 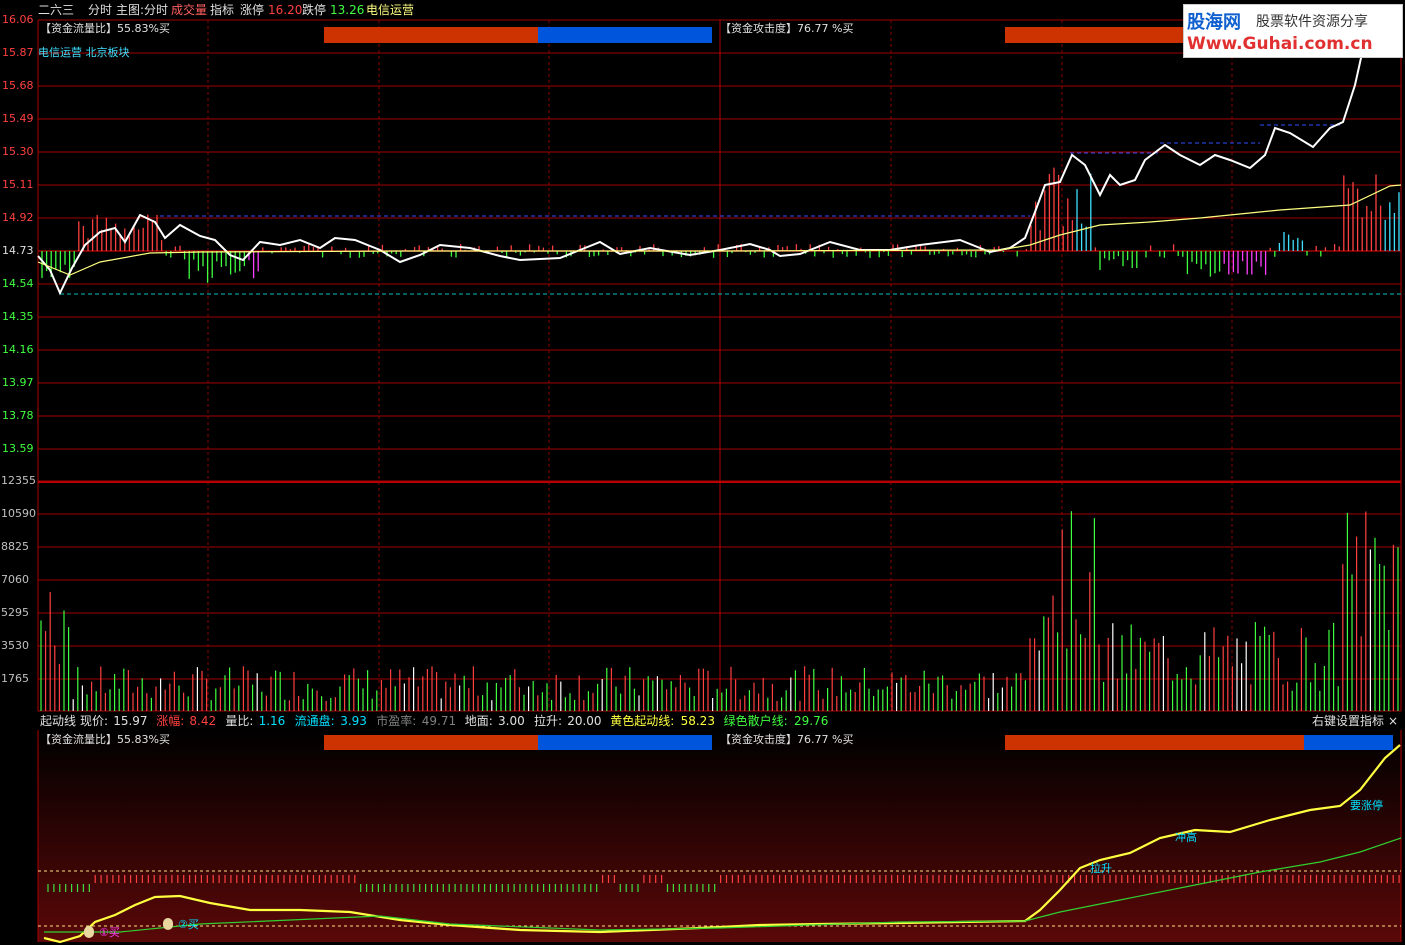 What do you see at coordinates (18, 217) in the screenshot?
I see `price-tick-label: 14.92` at bounding box center [18, 217].